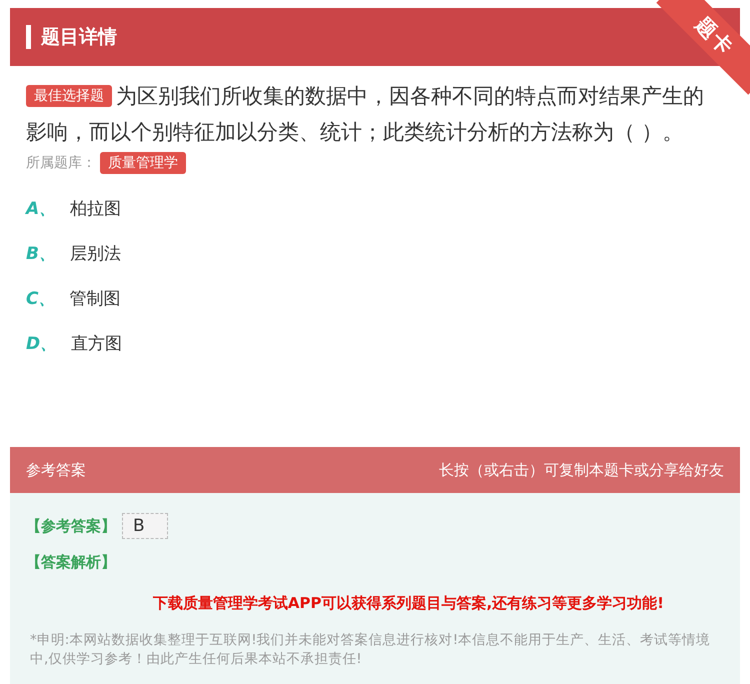 The width and height of the screenshot is (750, 684). What do you see at coordinates (95, 254) in the screenshot?
I see `option-text: 层别法` at bounding box center [95, 254].